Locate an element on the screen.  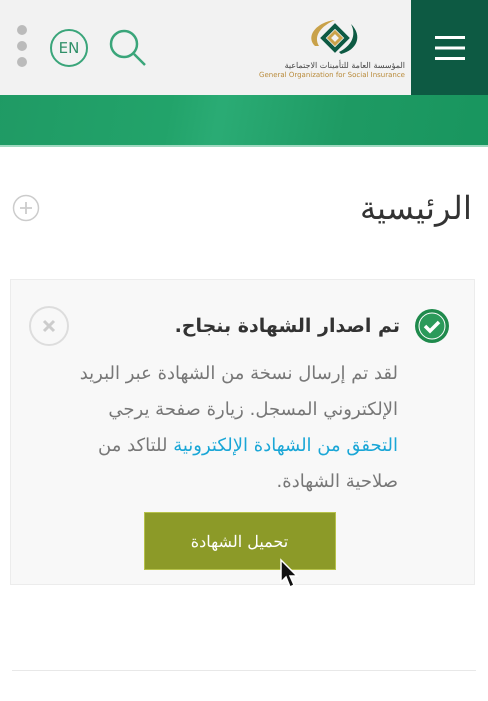
plus-circle-icon is located at coordinates (26, 208).